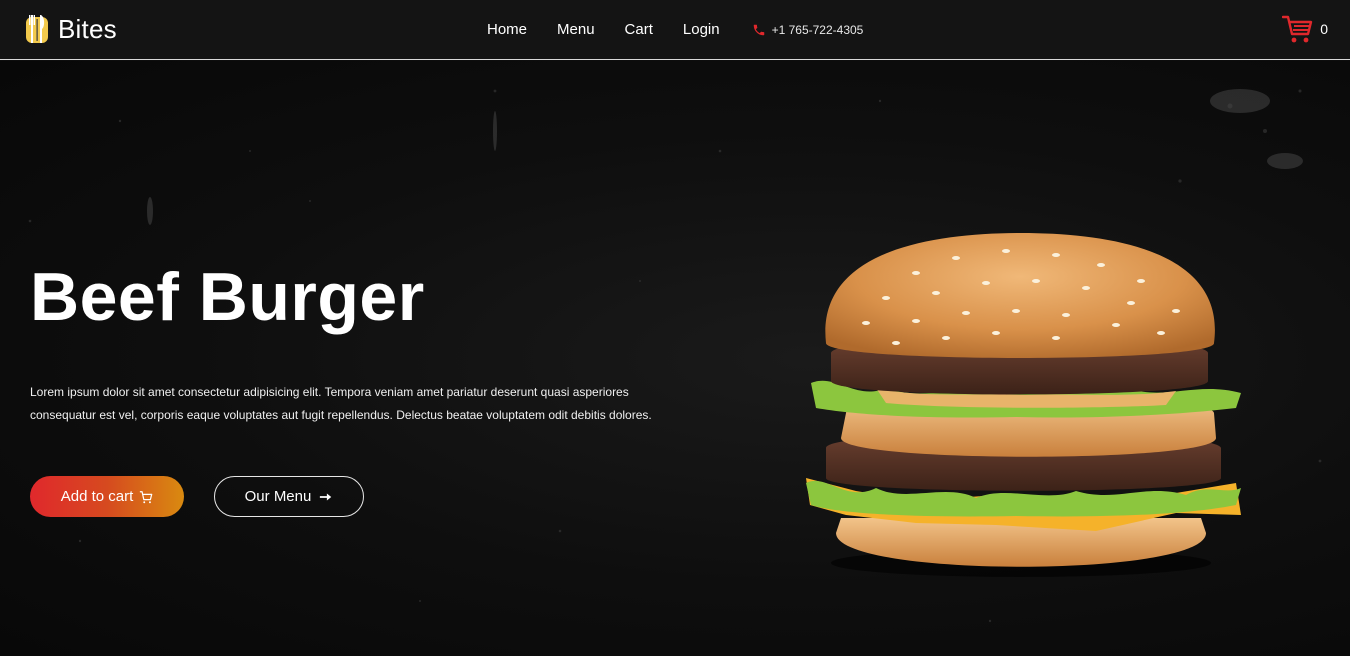  Describe the element at coordinates (87, 28) in the screenshot. I see `brand-name: Bites` at that location.